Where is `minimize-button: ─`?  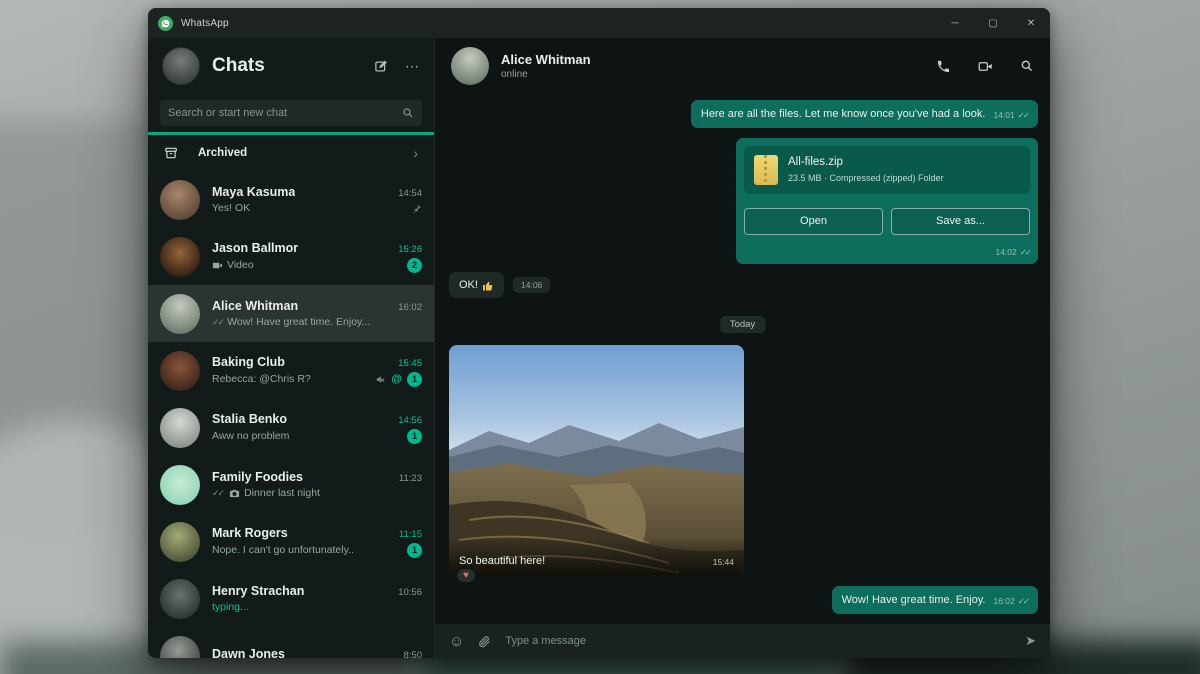 minimize-button: ─ is located at coordinates (955, 23).